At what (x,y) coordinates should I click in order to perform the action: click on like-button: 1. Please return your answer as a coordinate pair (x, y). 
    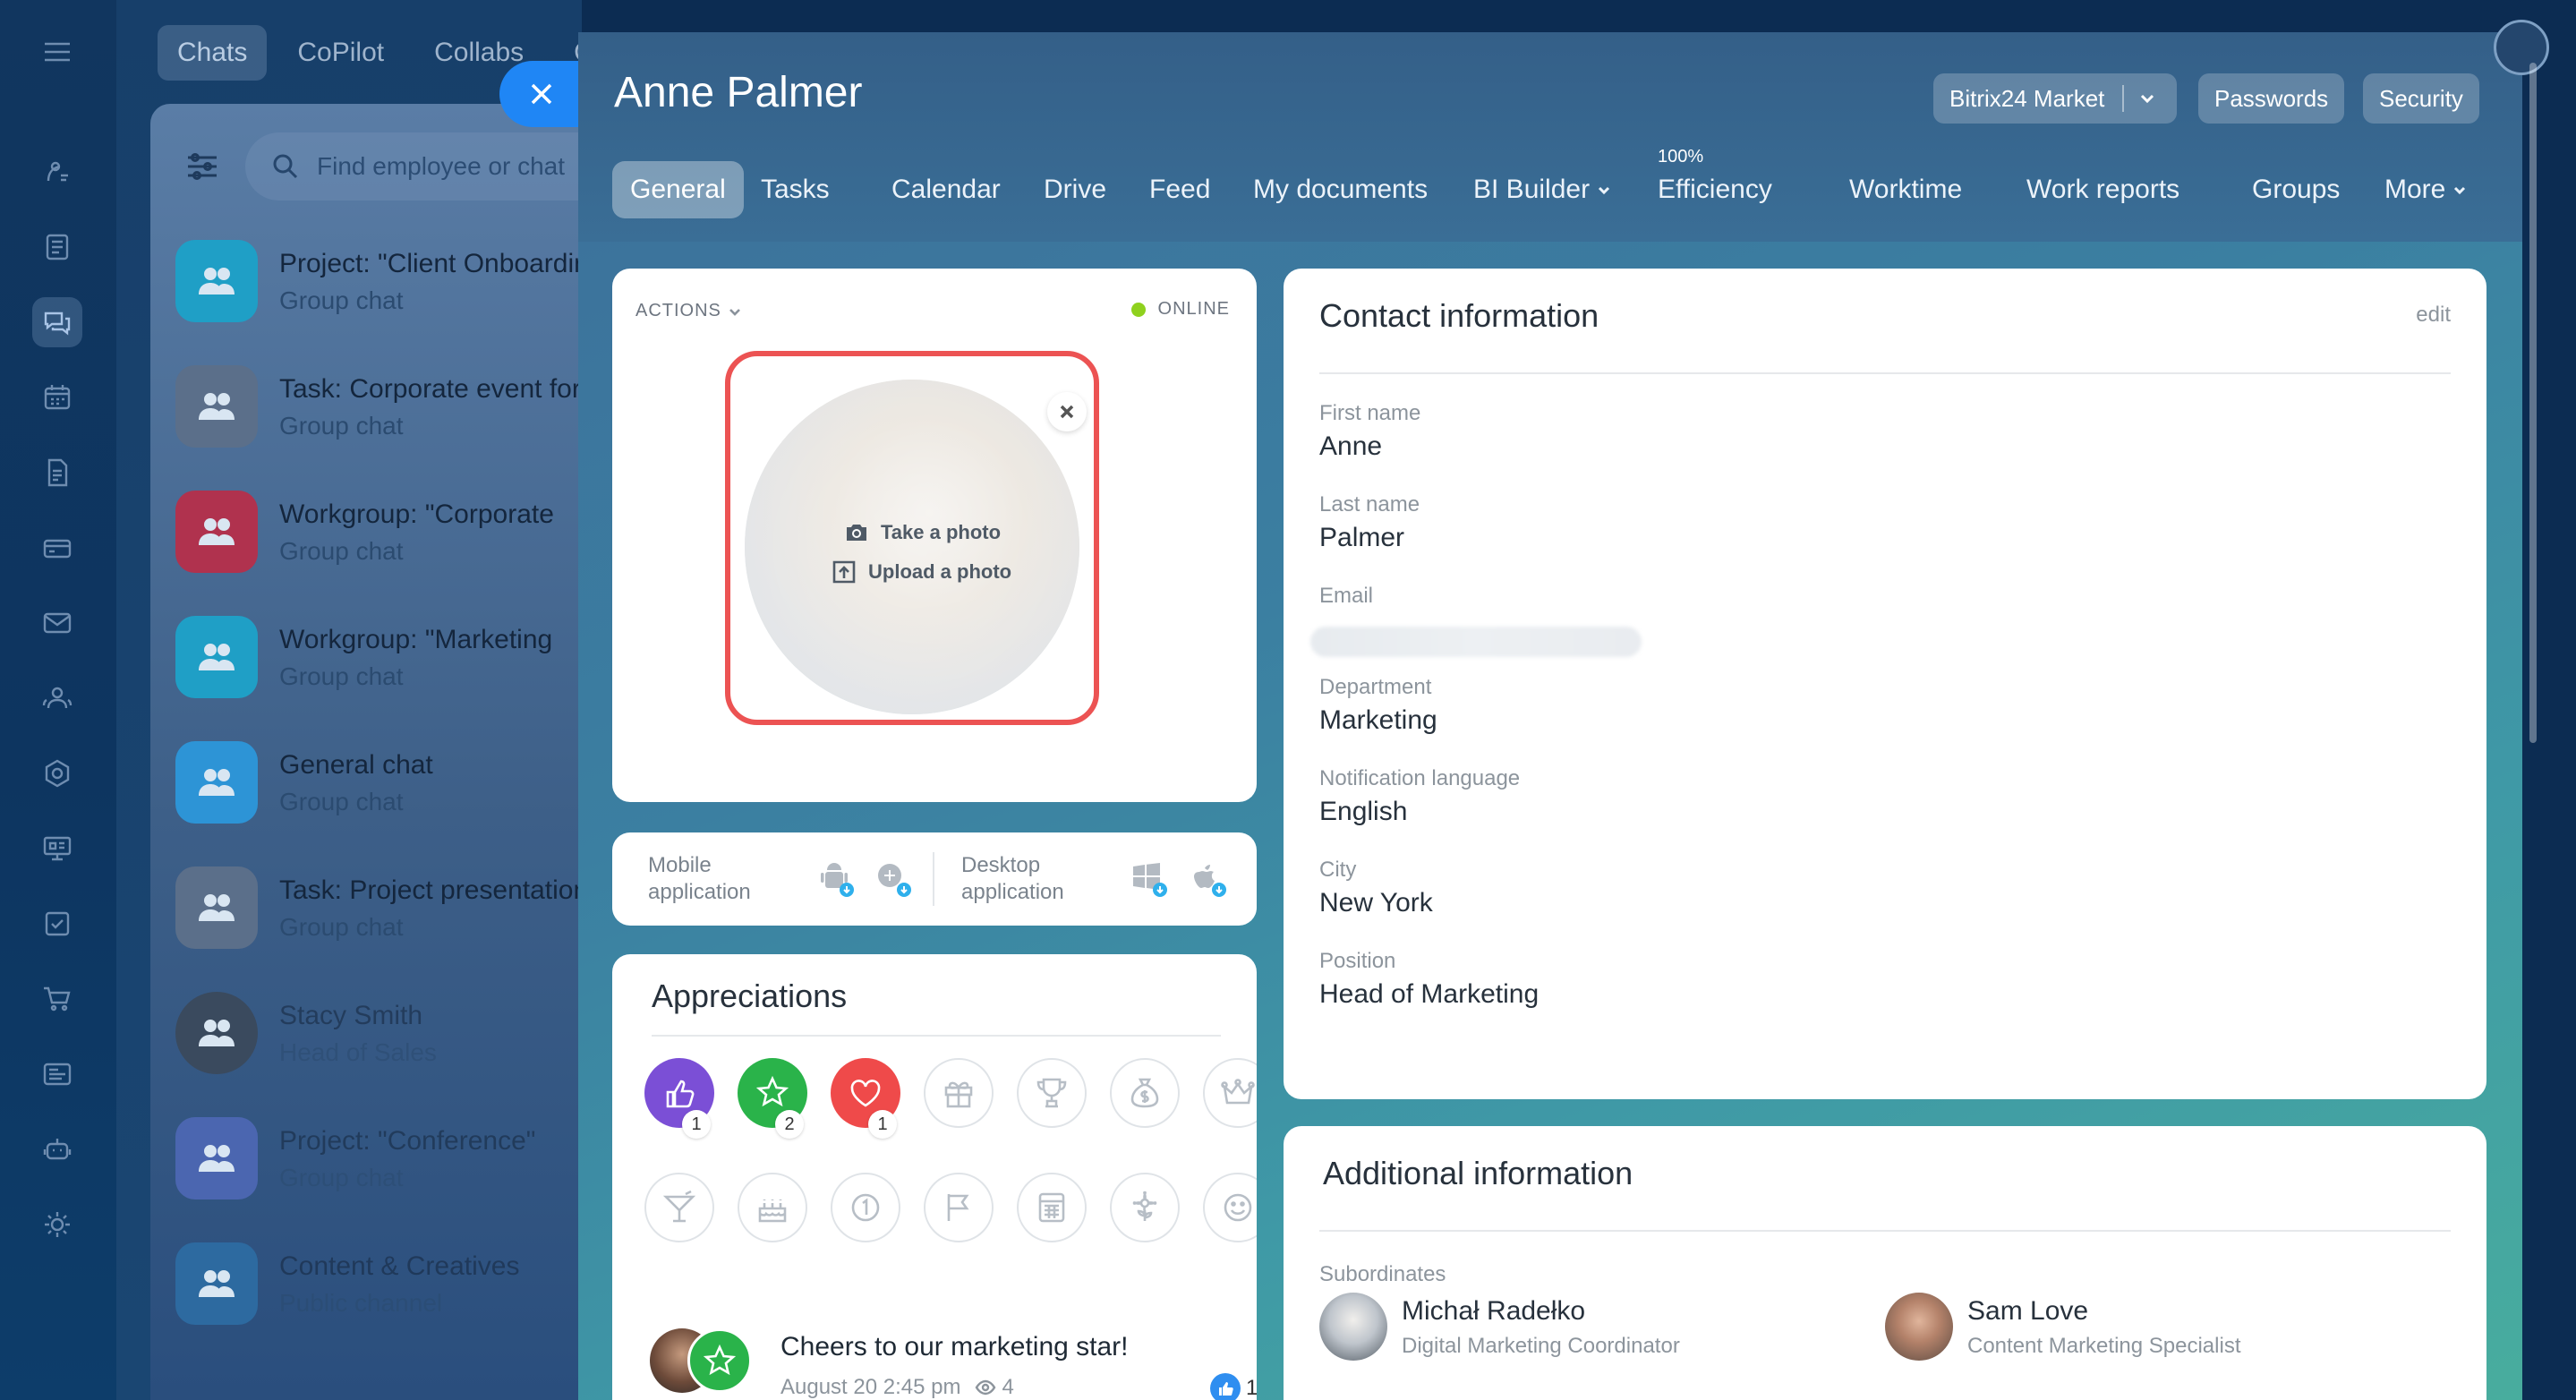
    Looking at the image, I should click on (1233, 1386).